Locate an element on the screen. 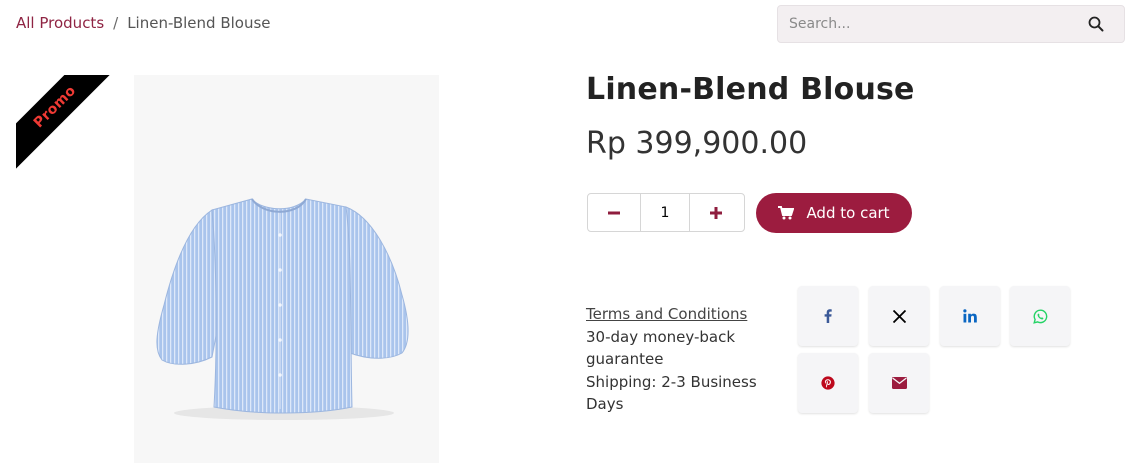  decrease-quantity-button is located at coordinates (614, 212).